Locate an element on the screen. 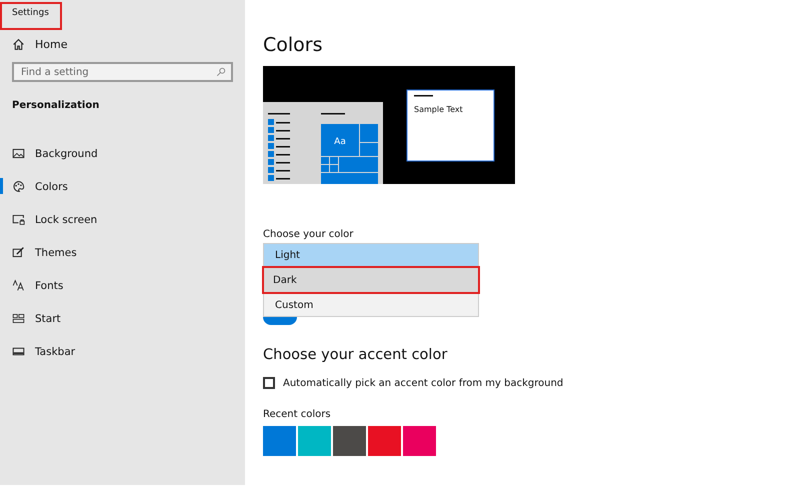  choose-color-label: Choose your color is located at coordinates (308, 234).